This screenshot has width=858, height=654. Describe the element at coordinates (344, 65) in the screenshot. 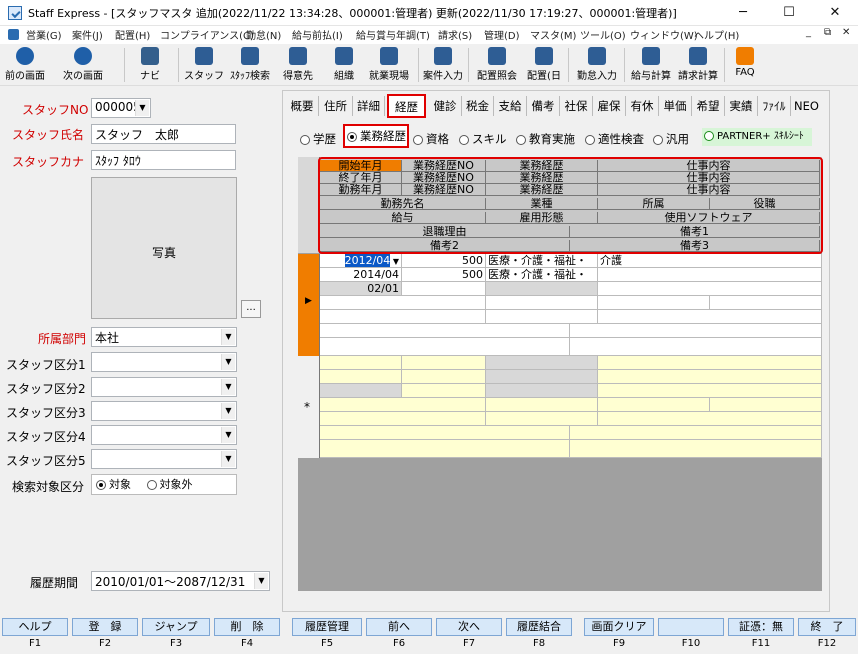

I see `organization-button: 組織` at that location.